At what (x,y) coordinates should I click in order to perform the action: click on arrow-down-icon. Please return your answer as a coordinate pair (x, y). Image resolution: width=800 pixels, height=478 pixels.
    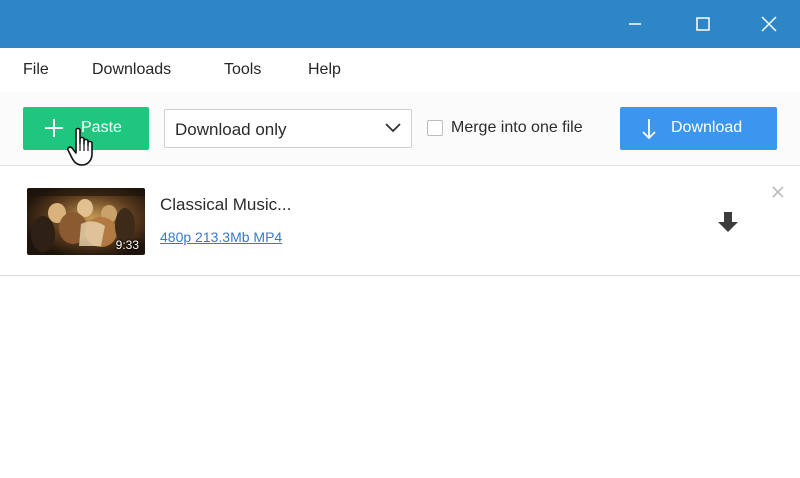
    Looking at the image, I should click on (649, 129).